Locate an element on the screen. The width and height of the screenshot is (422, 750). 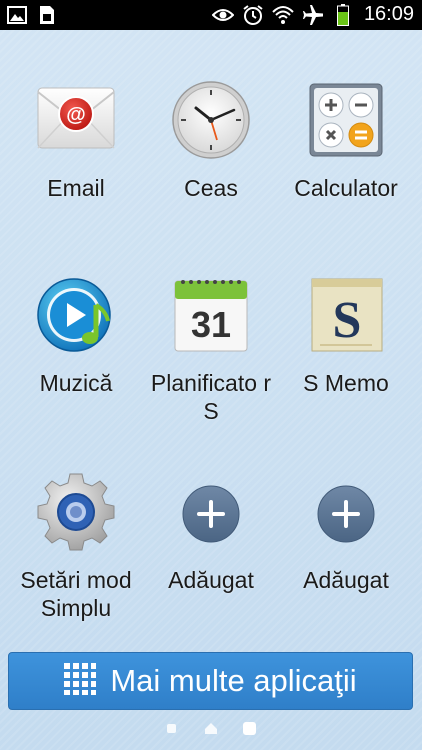
sim-card-icon is located at coordinates (47, 15).